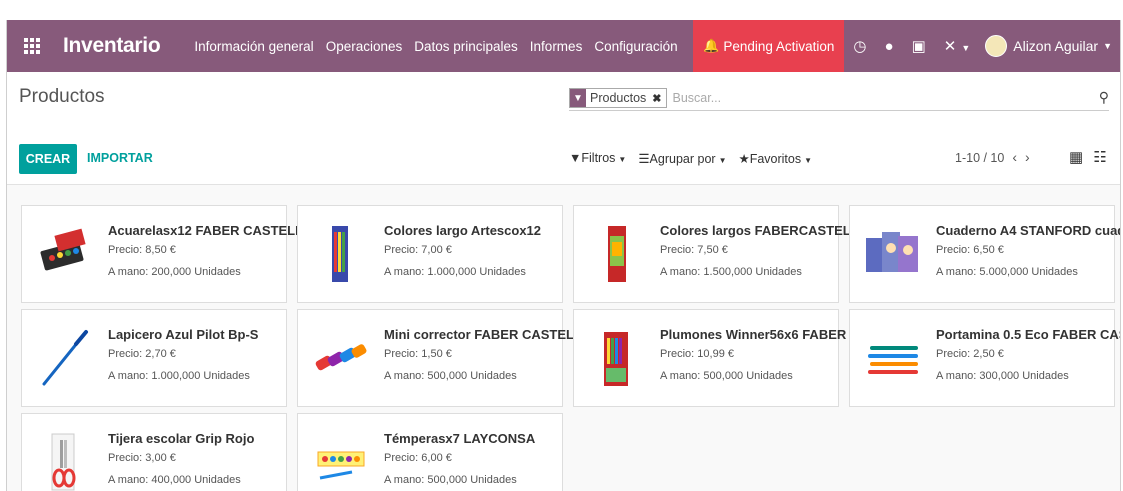 The width and height of the screenshot is (1123, 491). Describe the element at coordinates (120, 158) in the screenshot. I see `import-button: IMPORTAR` at that location.